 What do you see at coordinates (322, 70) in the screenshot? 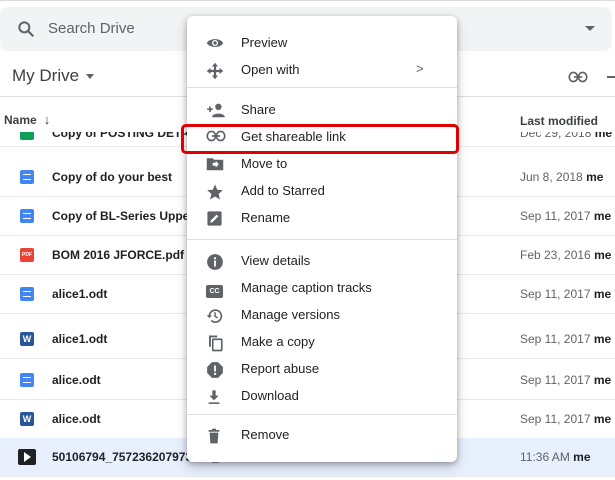
I see `menu-item-open-with: Open with >` at bounding box center [322, 70].